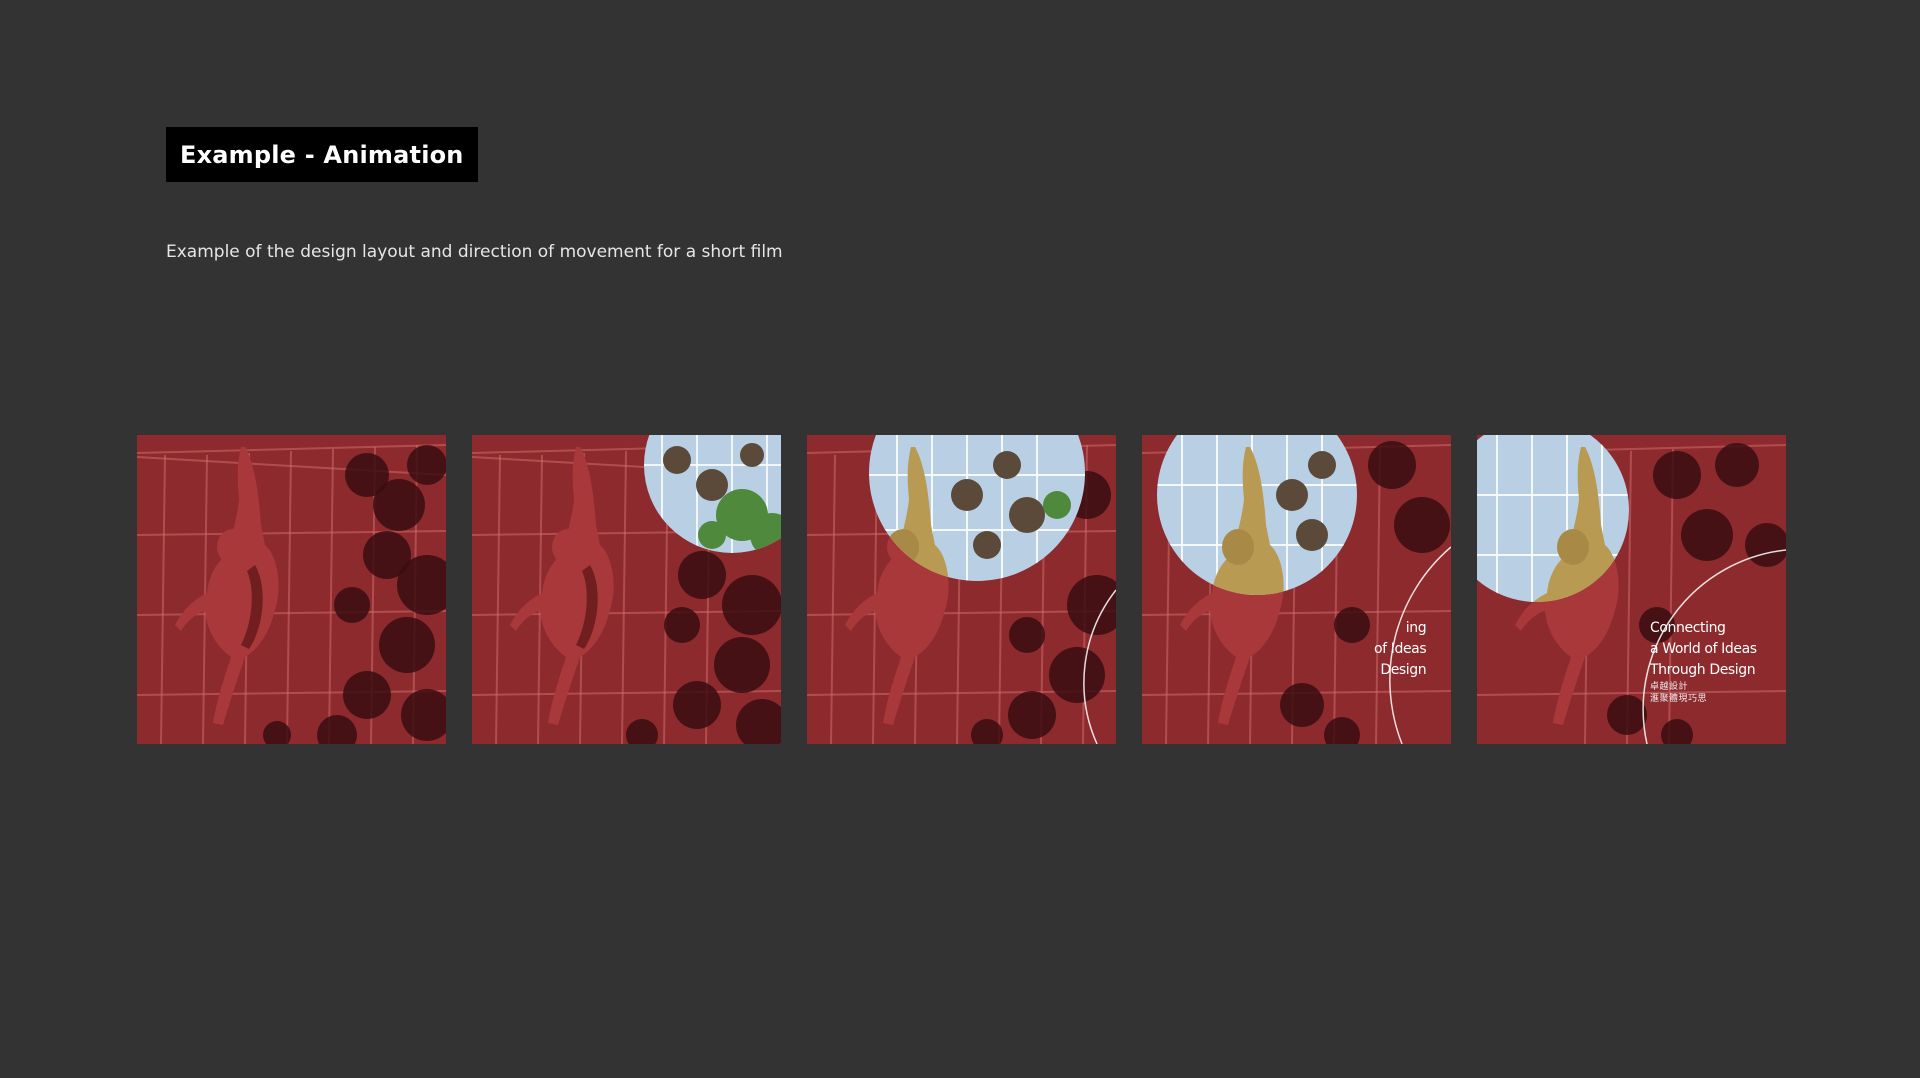 The height and width of the screenshot is (1078, 1920). What do you see at coordinates (1703, 649) in the screenshot?
I see `frame-5-tagline-line-2: a World of Ideas` at bounding box center [1703, 649].